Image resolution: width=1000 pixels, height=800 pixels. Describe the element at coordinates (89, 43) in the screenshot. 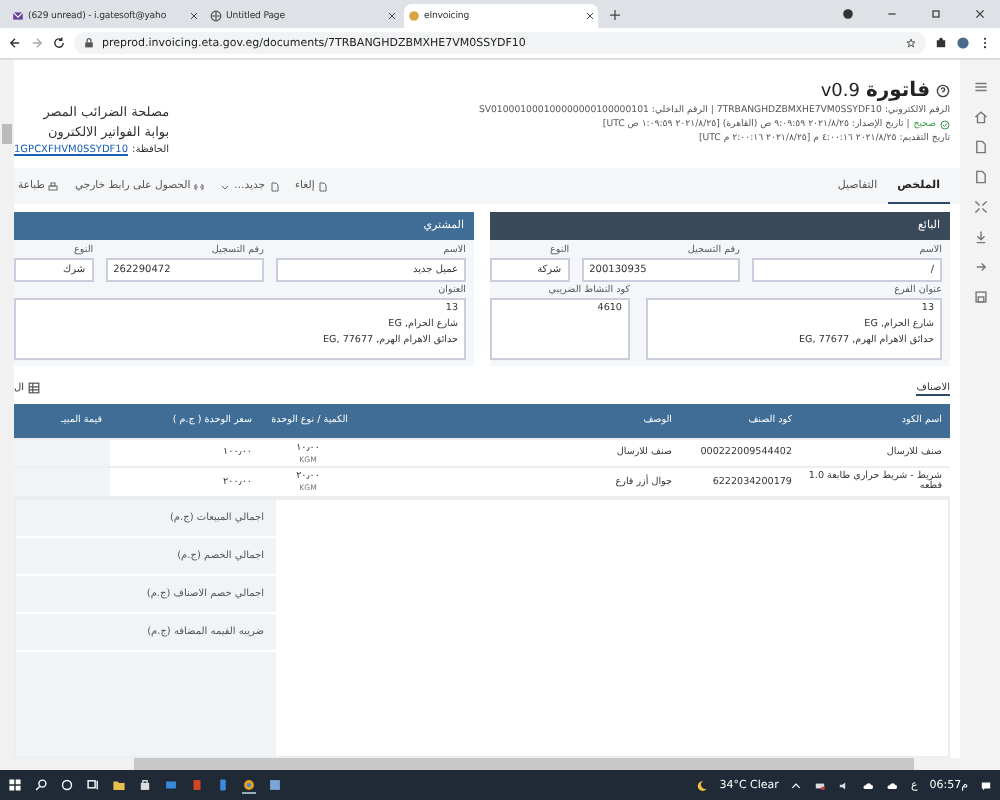

I see `lock-icon` at that location.